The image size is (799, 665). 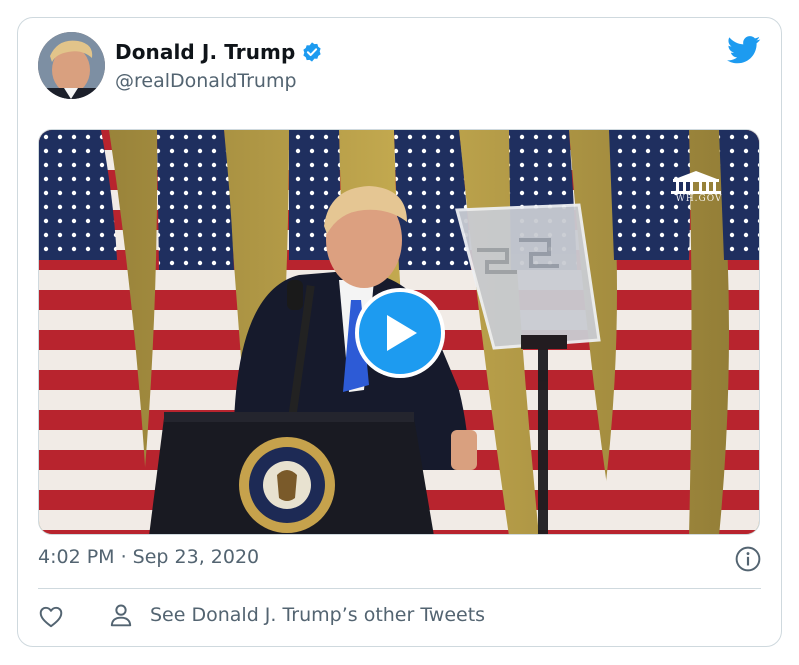 I want to click on divider, so click(x=399, y=588).